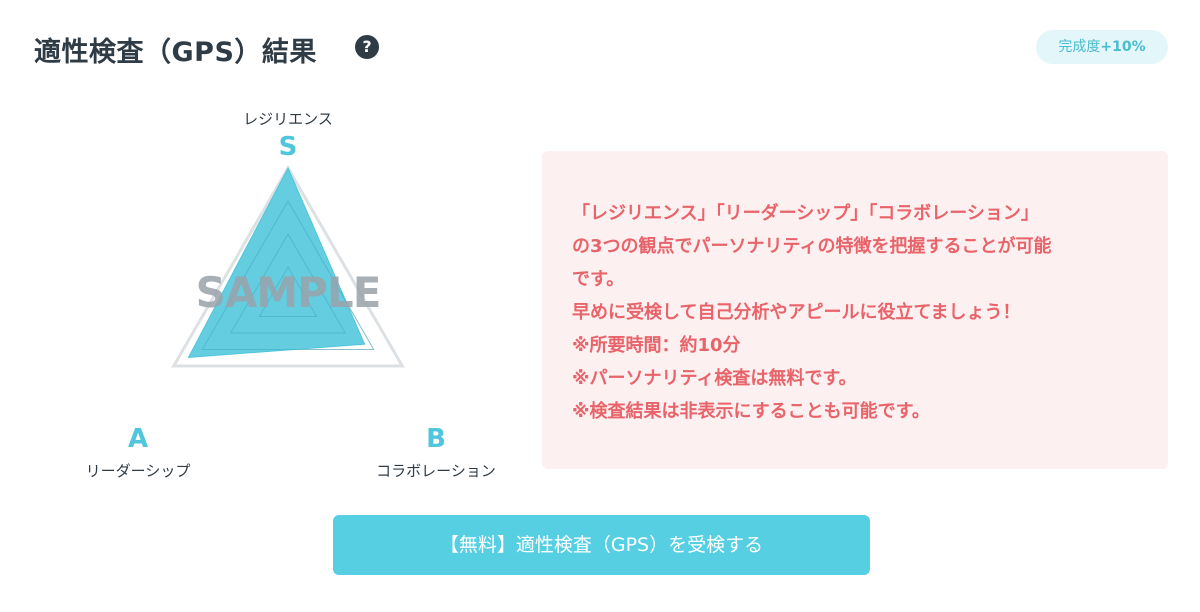 The height and width of the screenshot is (612, 1200). Describe the element at coordinates (598, 279) in the screenshot. I see `info-line: です。` at that location.